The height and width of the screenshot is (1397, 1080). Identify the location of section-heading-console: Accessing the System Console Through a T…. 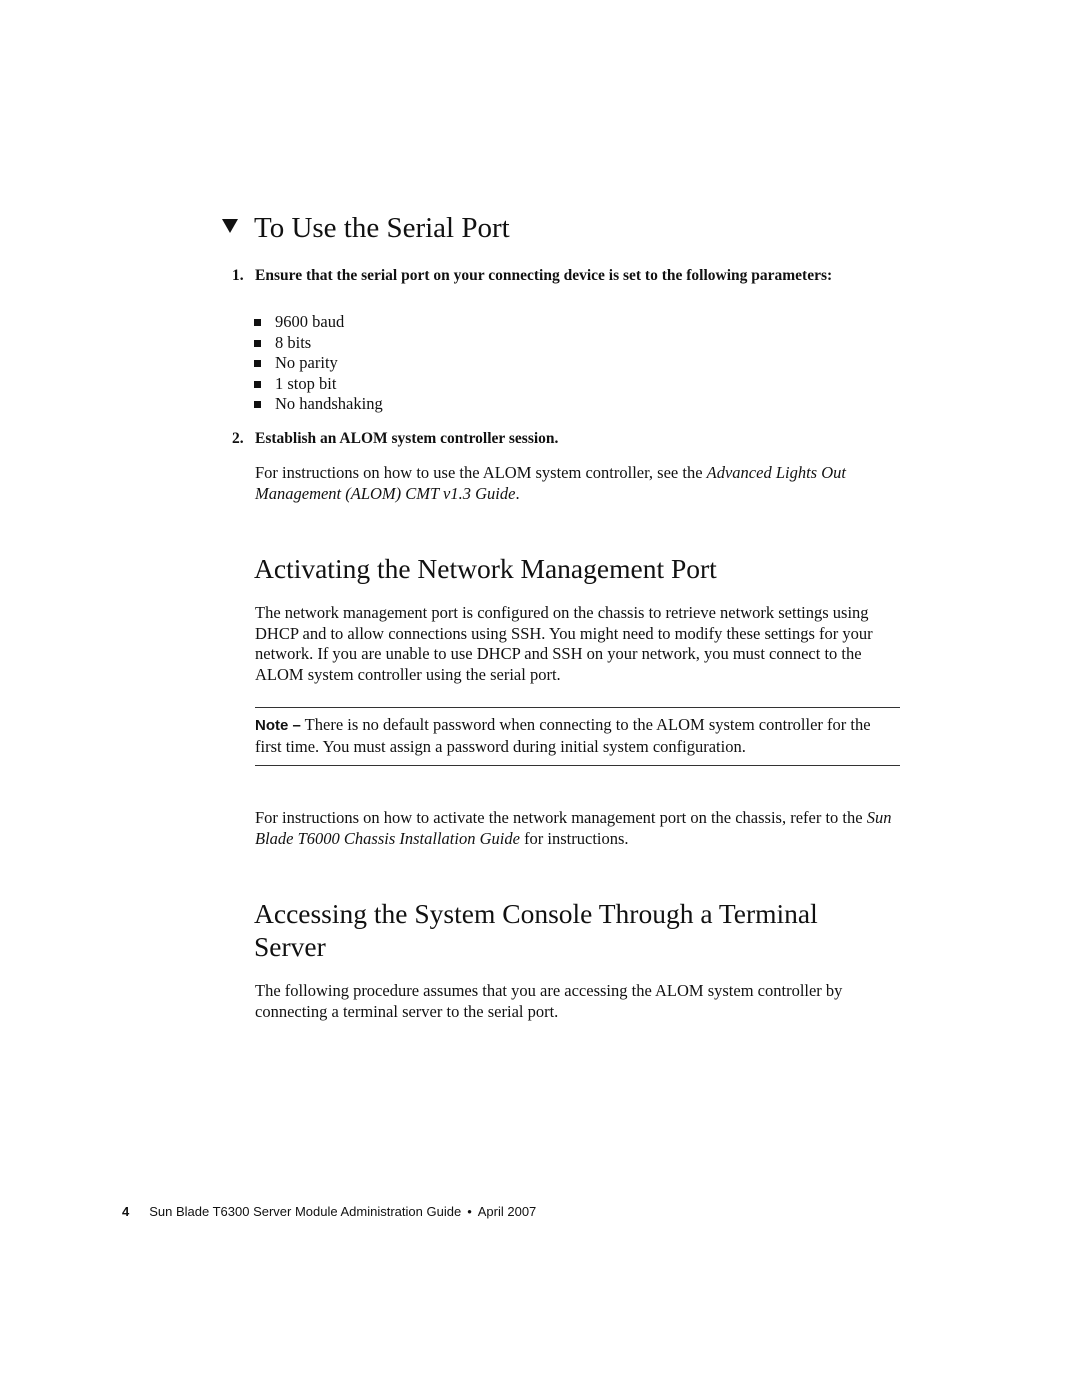
(536, 930).